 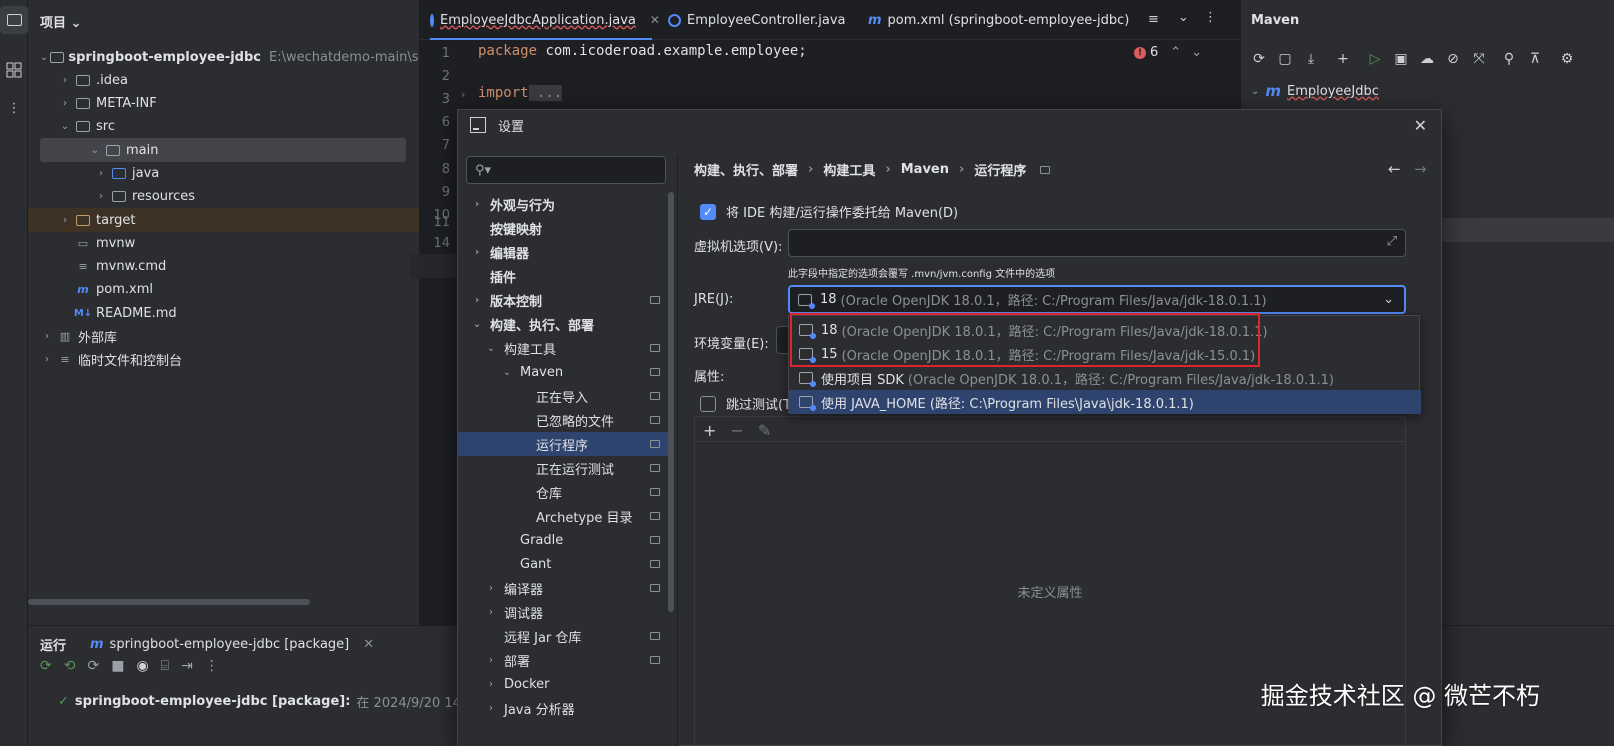 I want to click on nav-runner: 运行程序, so click(x=563, y=444).